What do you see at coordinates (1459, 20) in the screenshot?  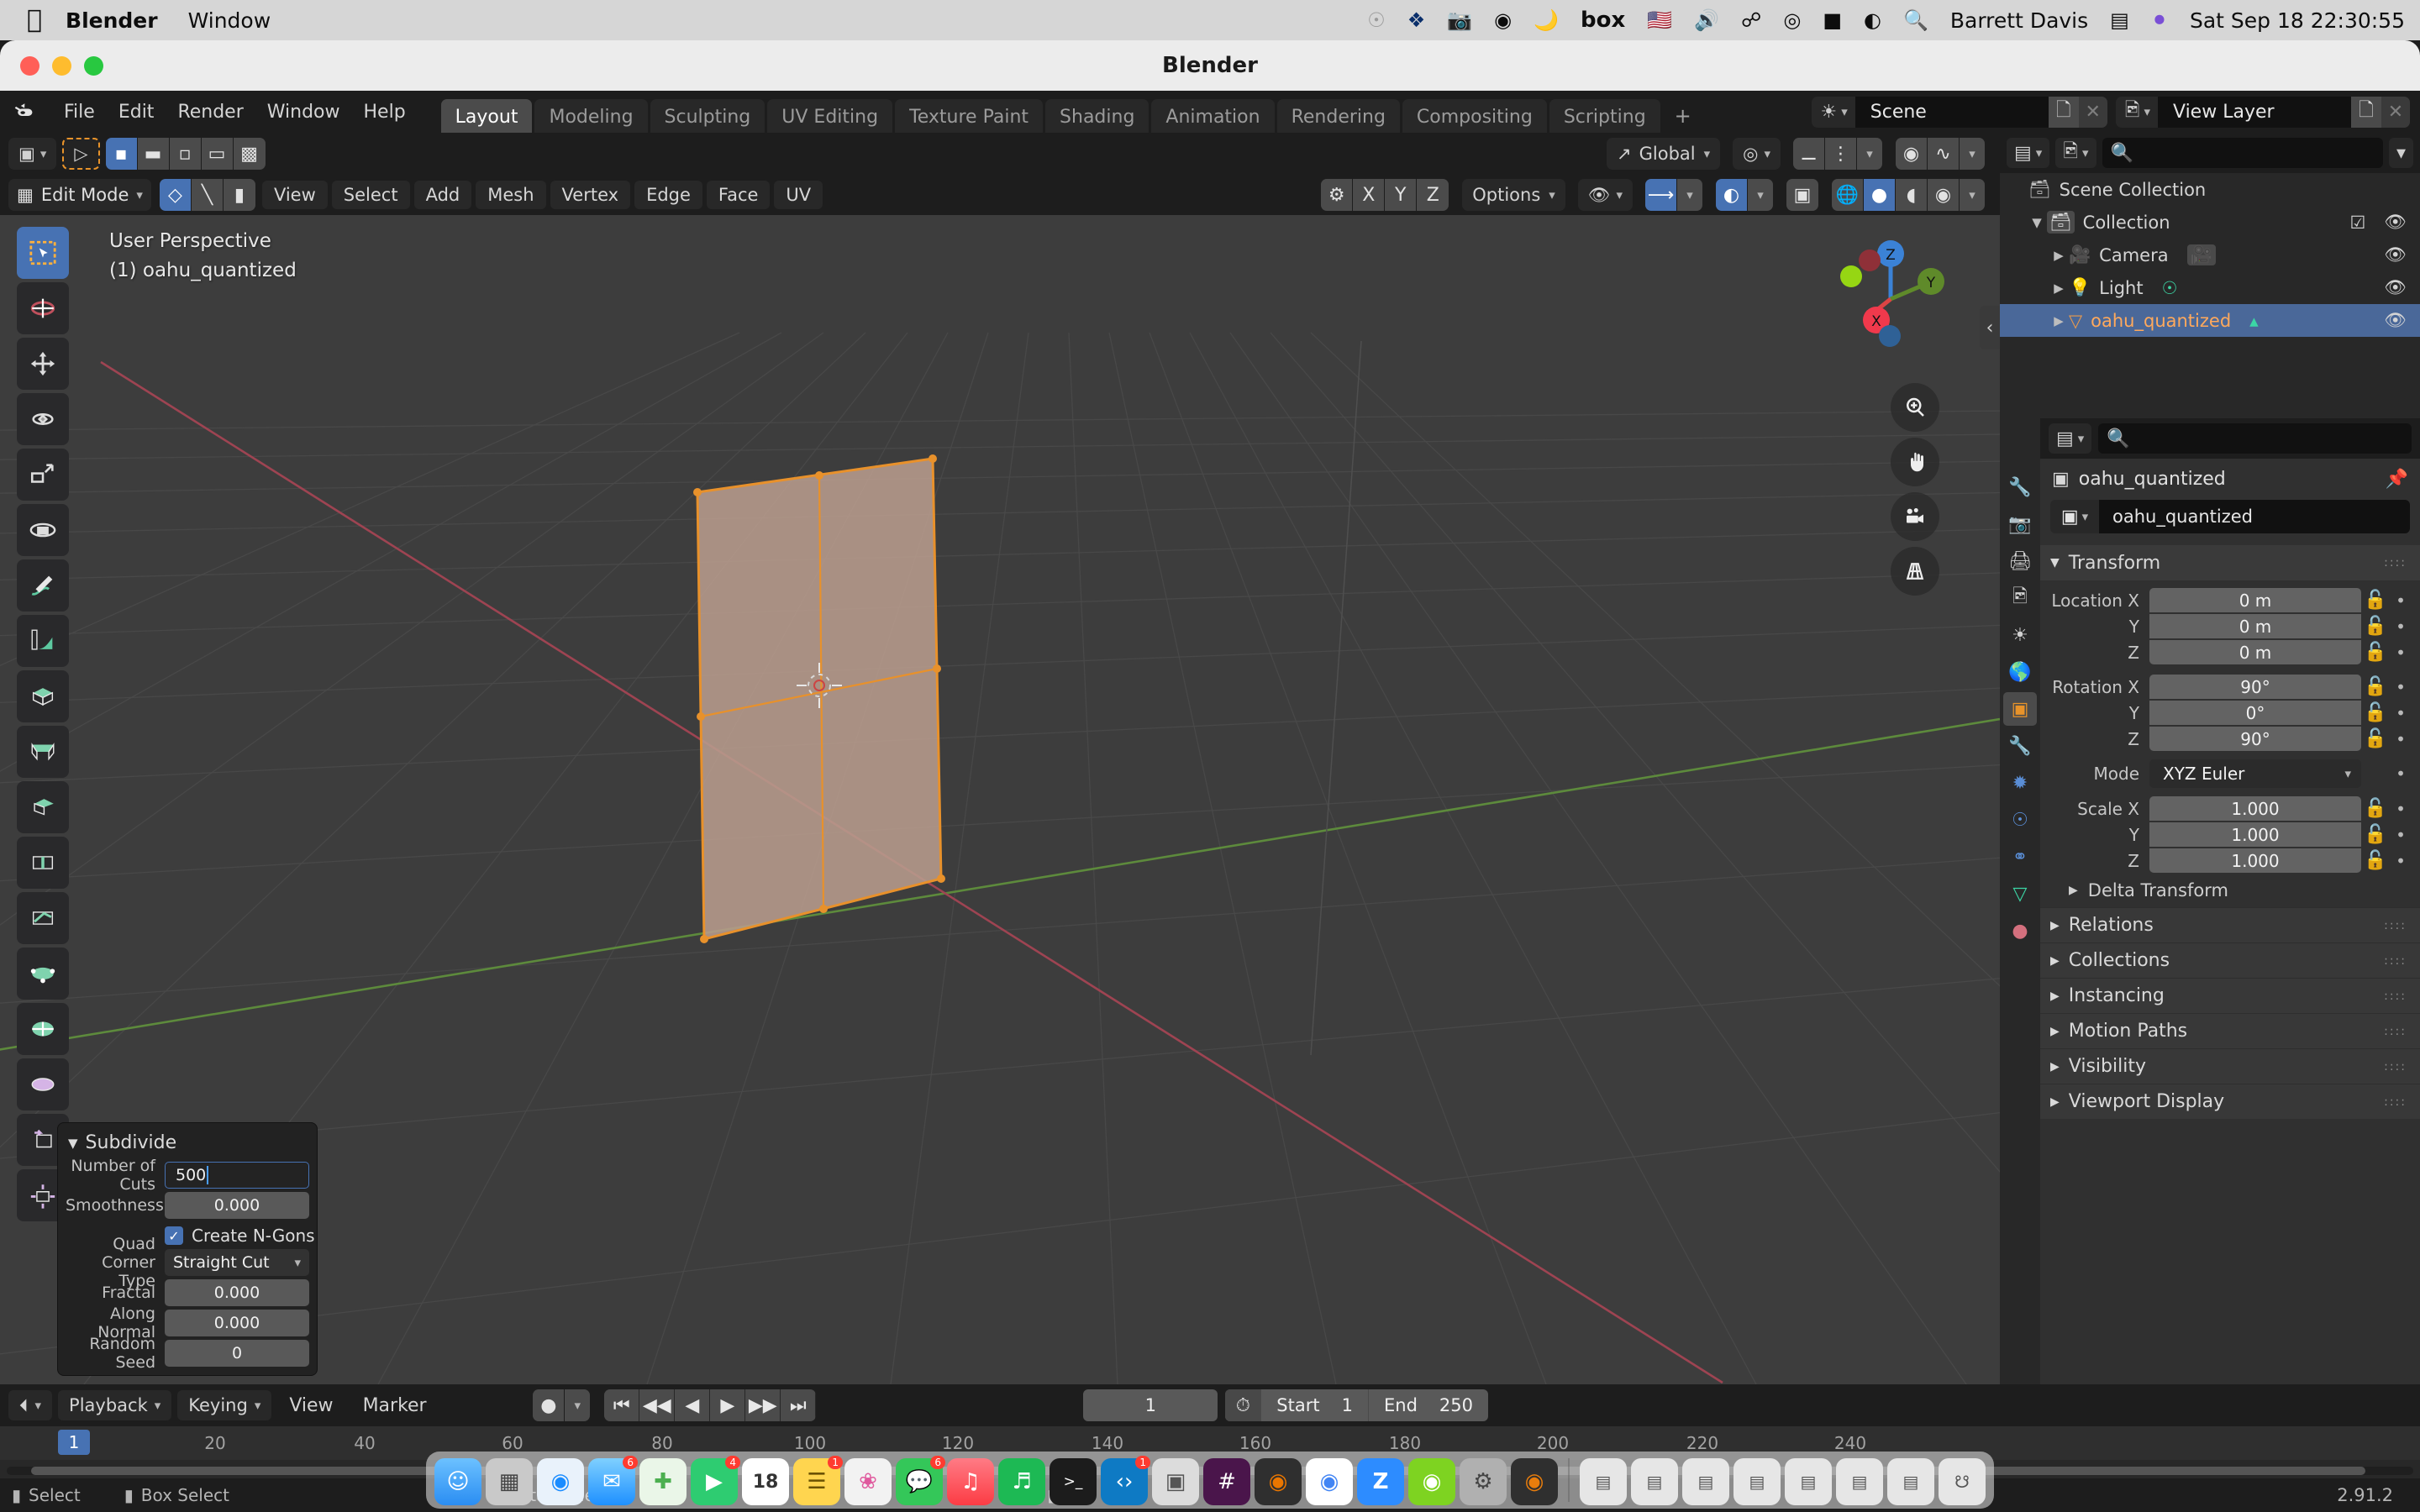 I see `backup-icon: 📷` at bounding box center [1459, 20].